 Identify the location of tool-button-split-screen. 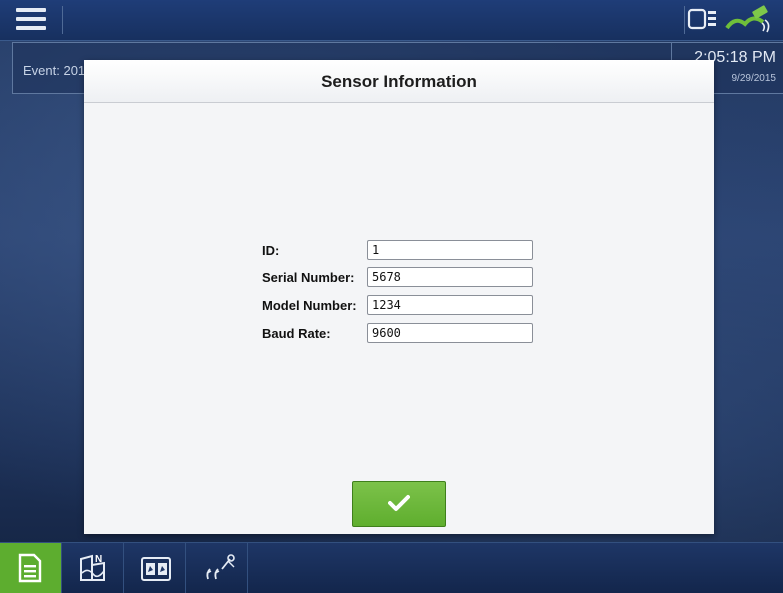
(155, 568).